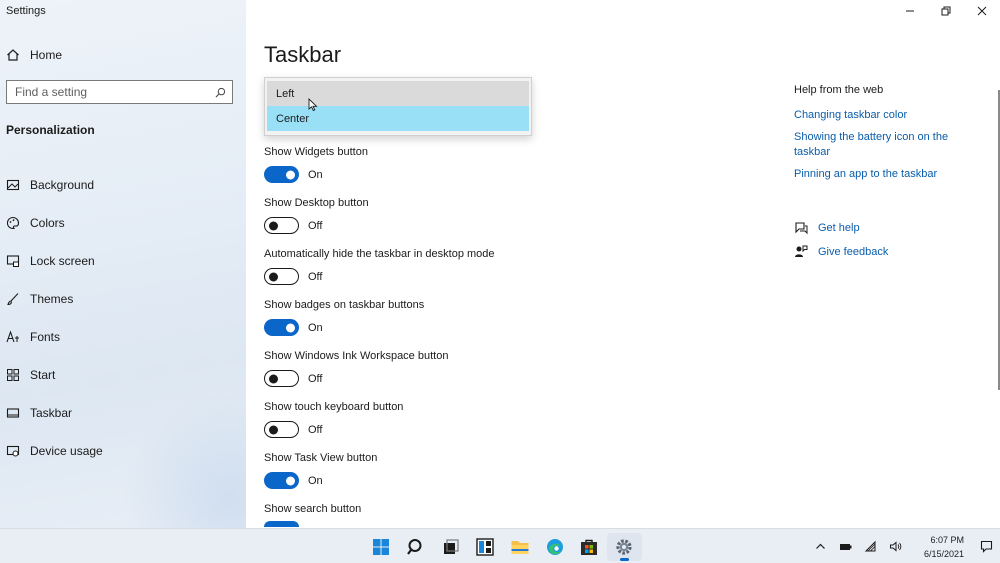 Image resolution: width=1000 pixels, height=563 pixels. Describe the element at coordinates (13, 299) in the screenshot. I see `brush-icon` at that location.